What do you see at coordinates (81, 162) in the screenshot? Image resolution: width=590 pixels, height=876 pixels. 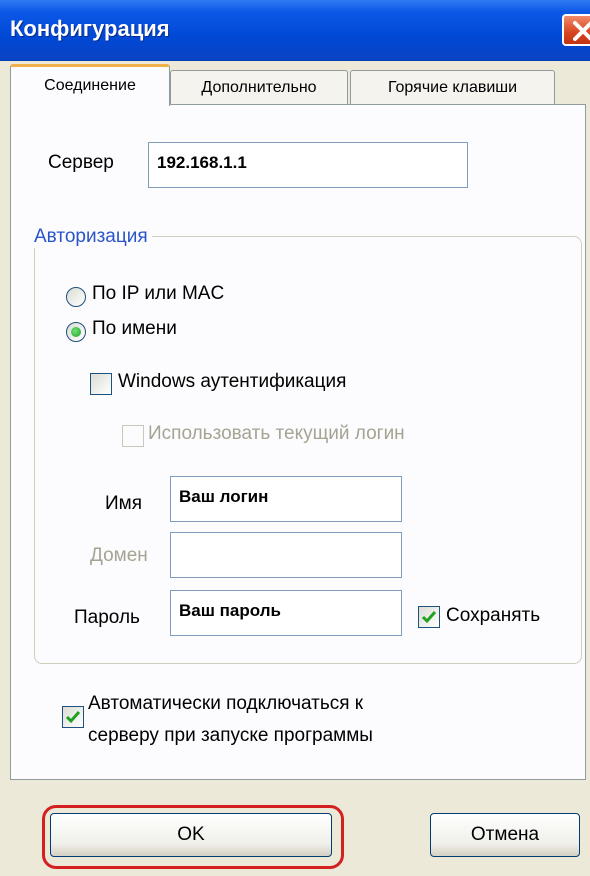 I see `server-label: Сервер` at bounding box center [81, 162].